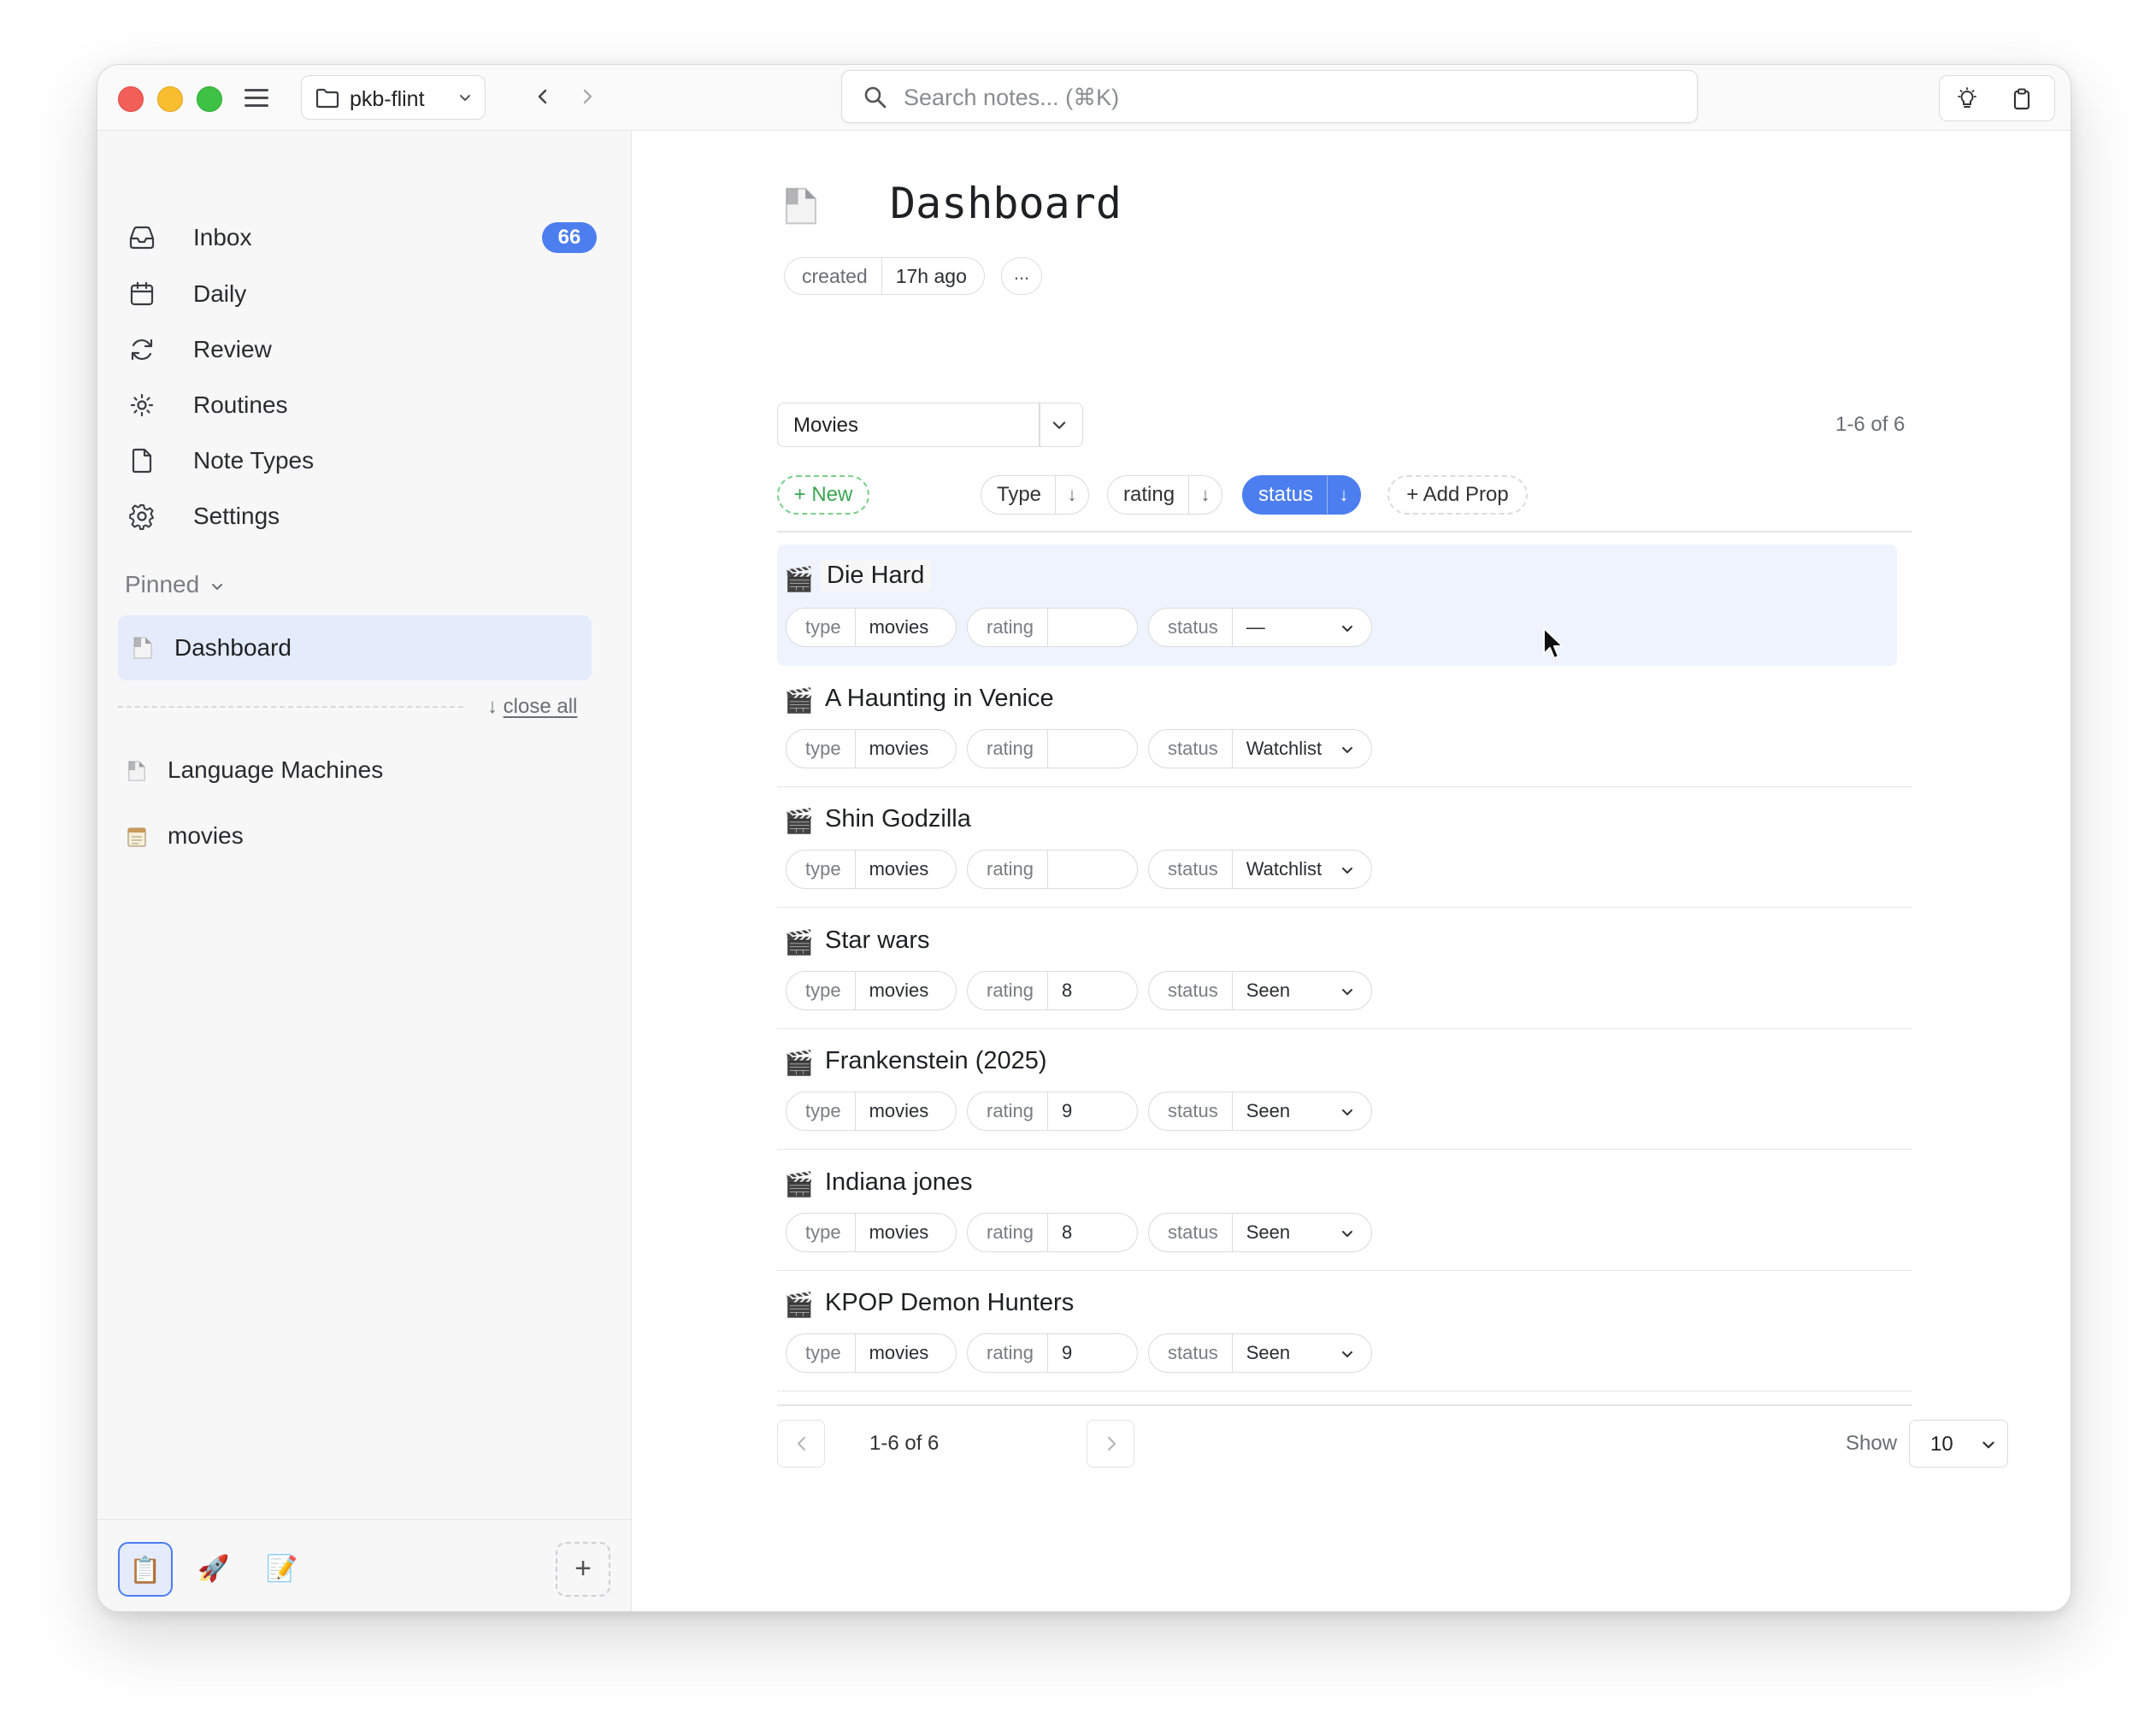 This screenshot has height=1730, width=2156. I want to click on new-note-button: + New, so click(823, 495).